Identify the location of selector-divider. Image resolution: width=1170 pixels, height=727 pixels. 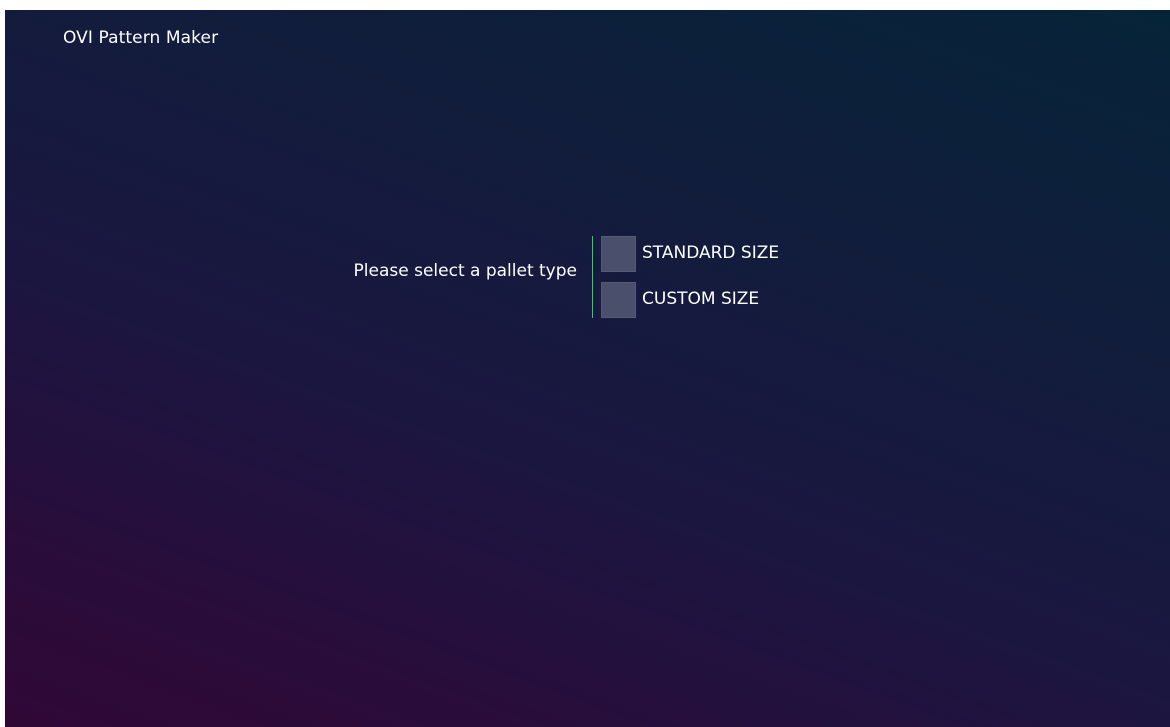
(592, 277).